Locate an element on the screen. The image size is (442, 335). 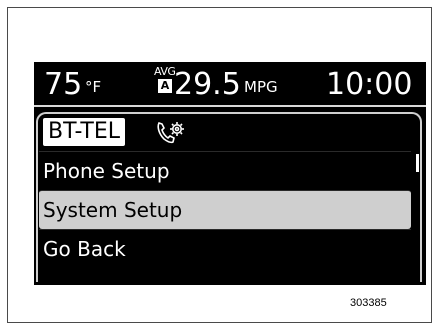
avg-label: AVG is located at coordinates (165, 71).